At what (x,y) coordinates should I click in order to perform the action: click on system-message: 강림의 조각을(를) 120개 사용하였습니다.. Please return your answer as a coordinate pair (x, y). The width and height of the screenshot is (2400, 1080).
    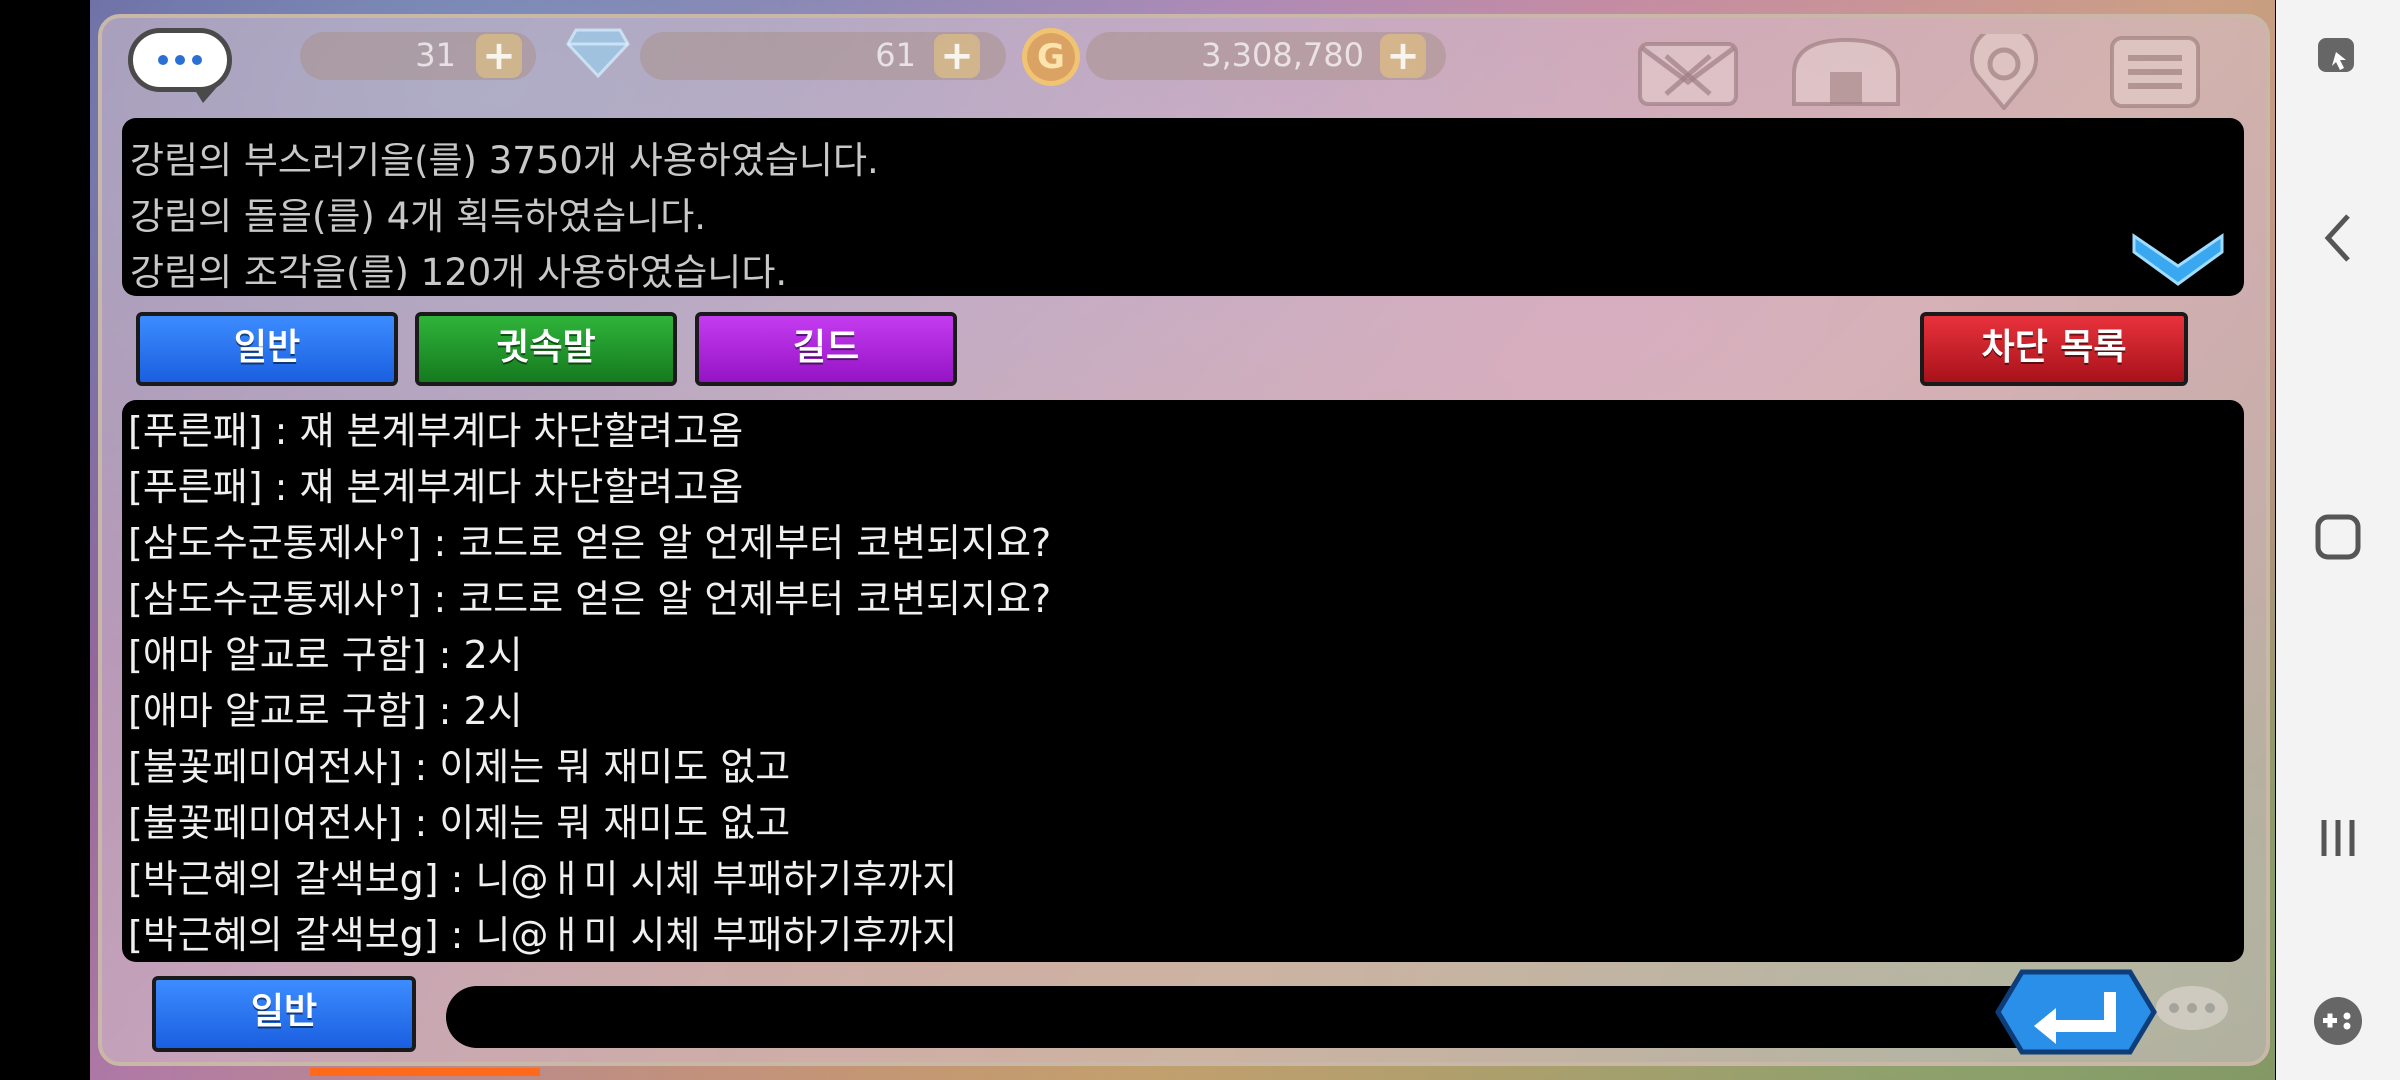
    Looking at the image, I should click on (459, 272).